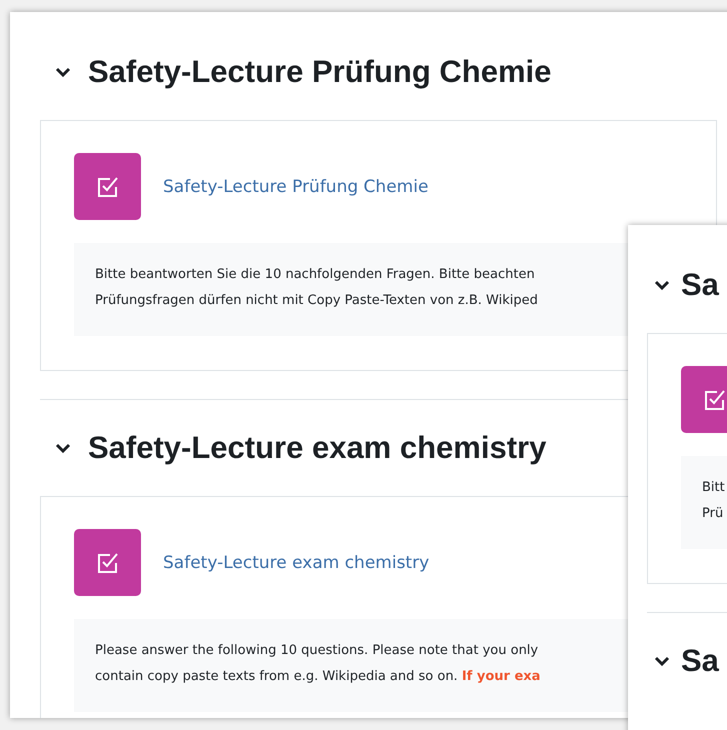 The width and height of the screenshot is (727, 730). What do you see at coordinates (316, 651) in the screenshot?
I see `description-text: Please answer the following 10 questions. Please note that you only` at bounding box center [316, 651].